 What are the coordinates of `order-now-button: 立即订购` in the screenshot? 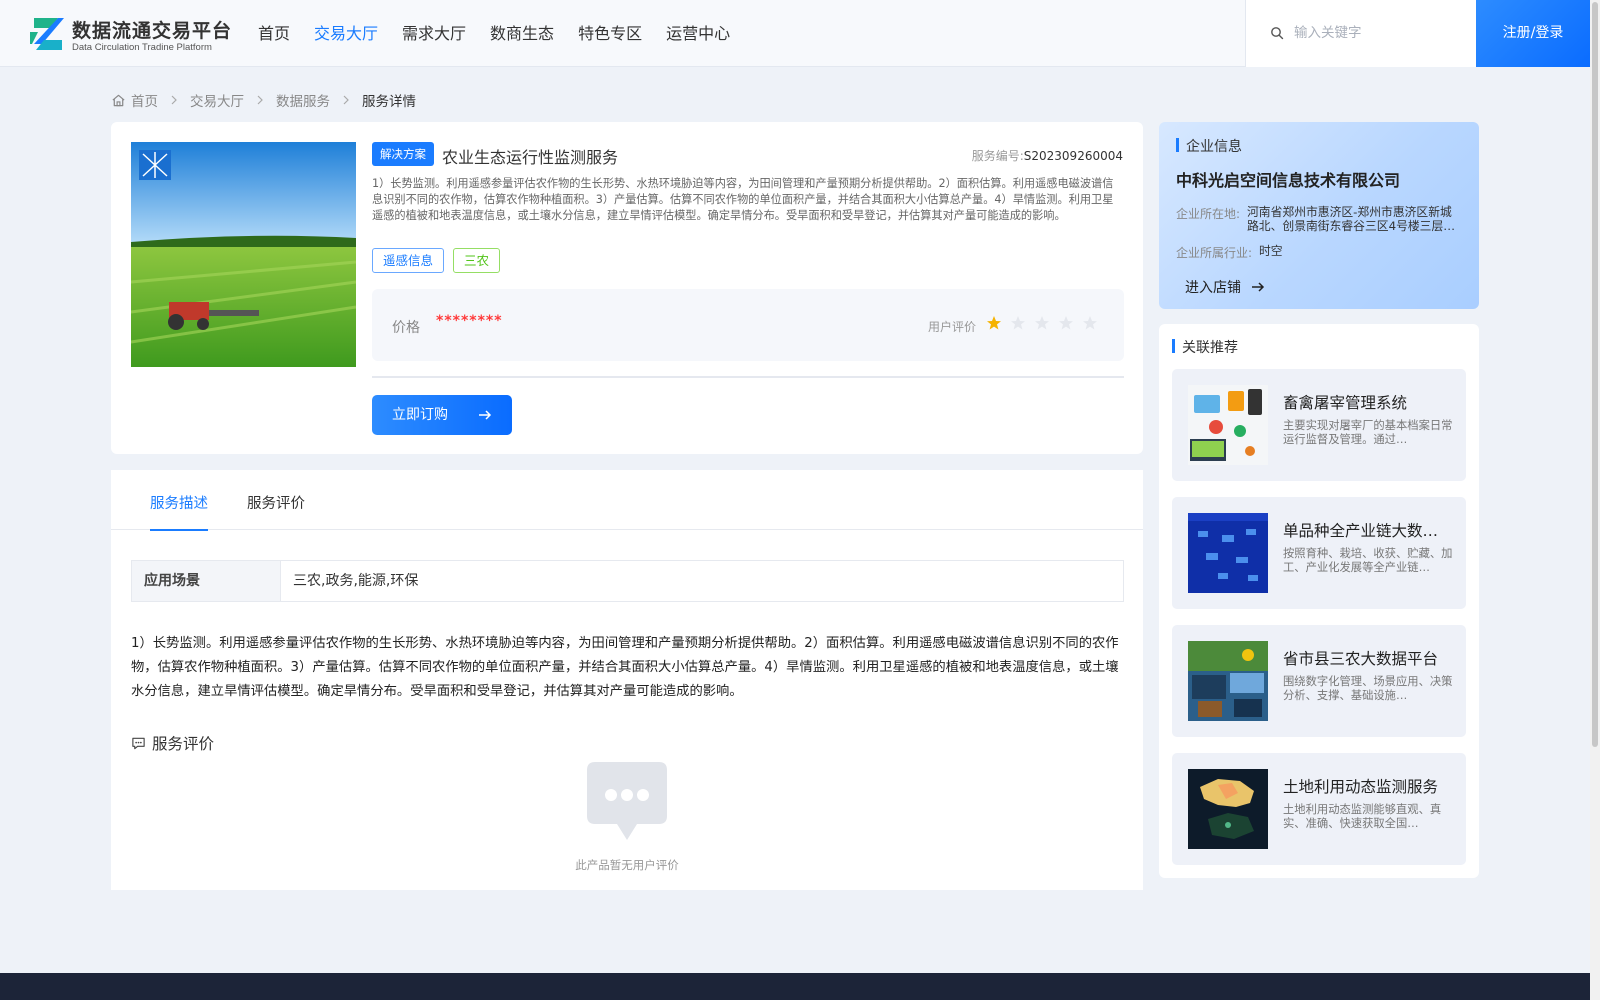 It's located at (442, 415).